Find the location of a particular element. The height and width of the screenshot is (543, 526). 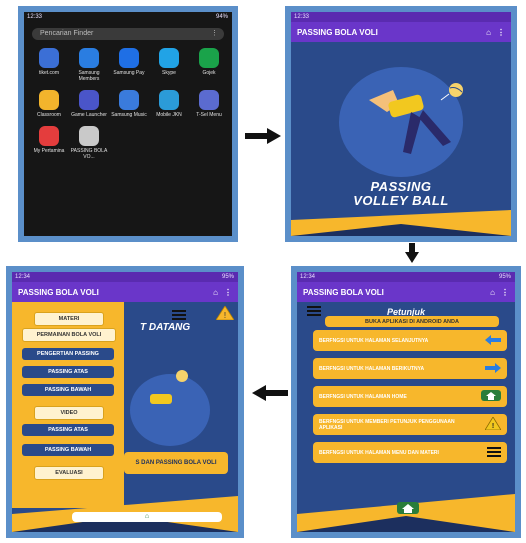

app-icon-8: Mobile JKN is located at coordinates (169, 104).